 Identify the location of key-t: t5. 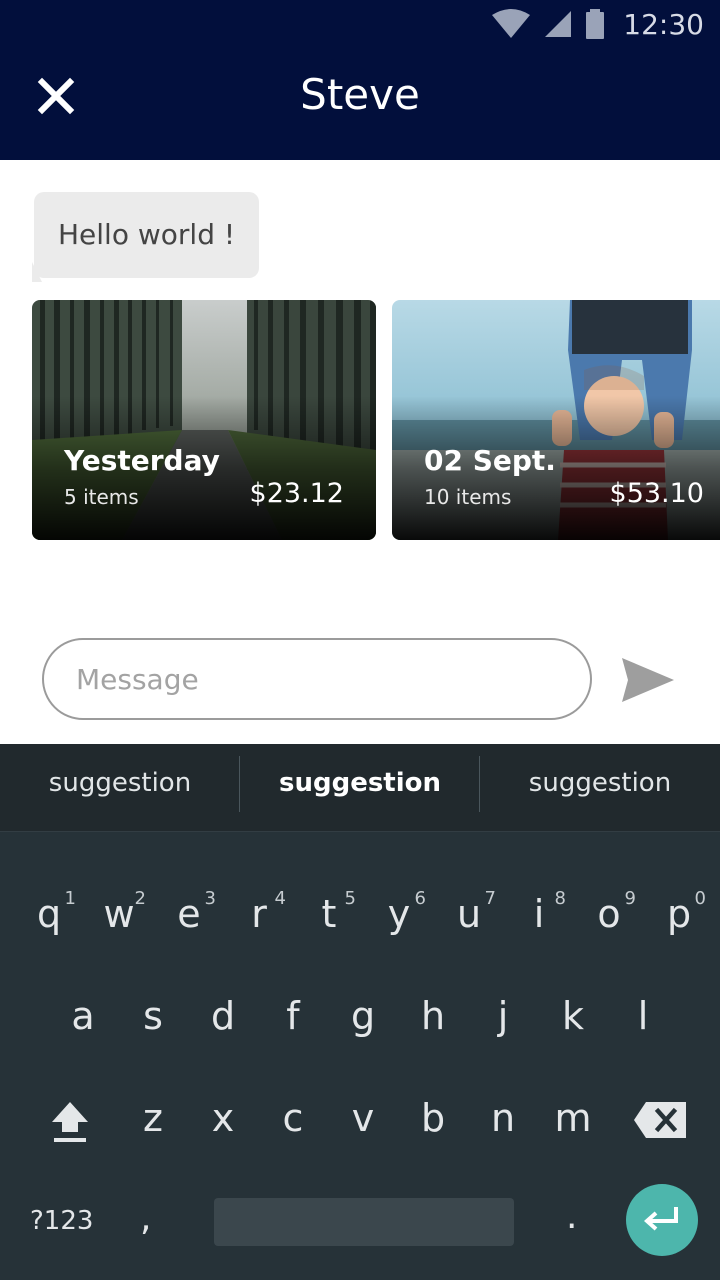
(329, 918).